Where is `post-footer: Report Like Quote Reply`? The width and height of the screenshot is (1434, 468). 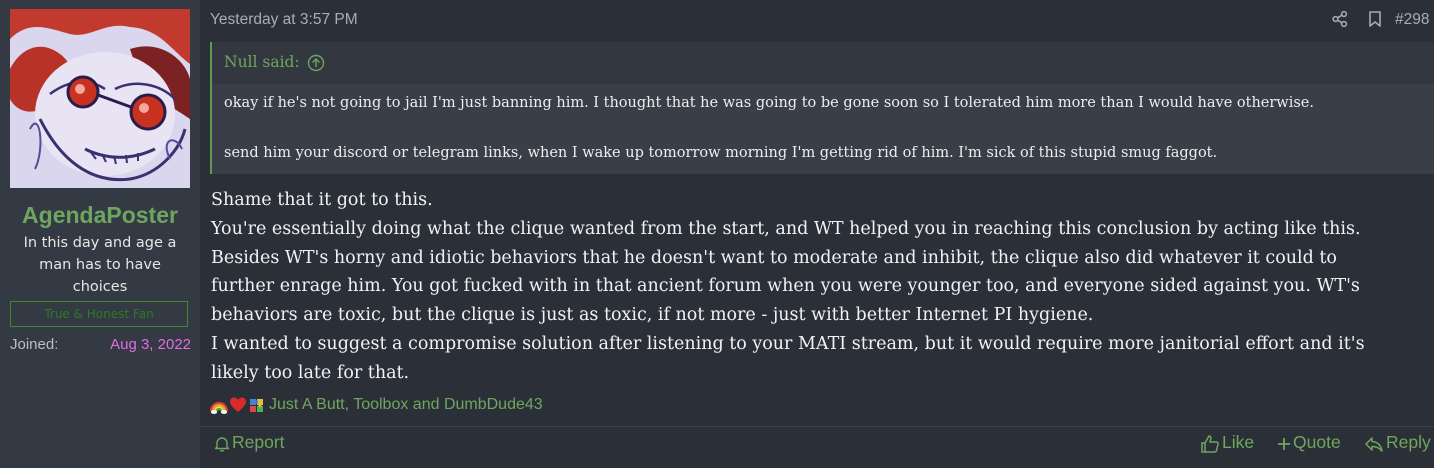
post-footer: Report Like Quote Reply is located at coordinates (817, 445).